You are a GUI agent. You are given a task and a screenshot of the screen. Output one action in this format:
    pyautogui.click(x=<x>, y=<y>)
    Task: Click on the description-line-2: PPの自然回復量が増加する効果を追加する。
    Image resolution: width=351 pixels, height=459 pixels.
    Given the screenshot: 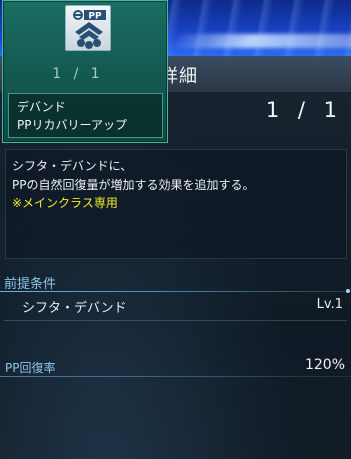 What is the action you would take?
    pyautogui.click(x=133, y=185)
    